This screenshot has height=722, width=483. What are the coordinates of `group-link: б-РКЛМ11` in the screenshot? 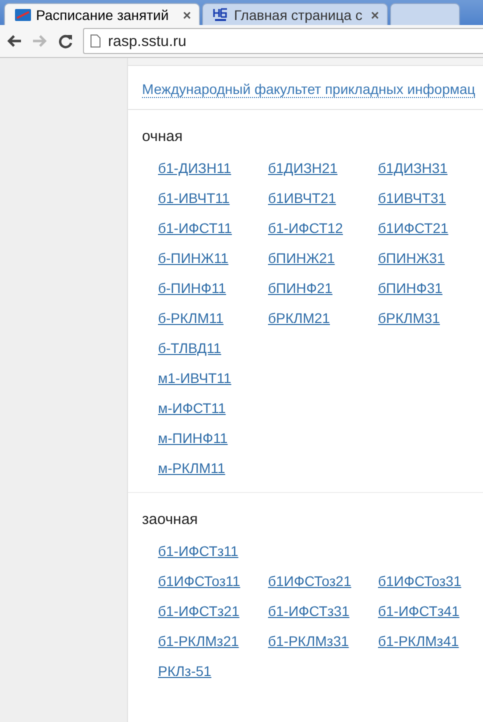 It's located at (191, 318).